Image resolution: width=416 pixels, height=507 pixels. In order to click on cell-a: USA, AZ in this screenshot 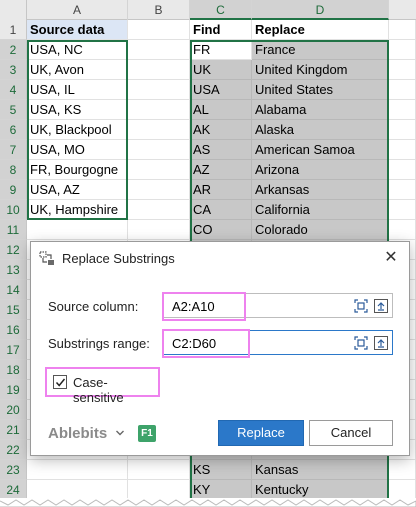, I will do `click(77, 190)`.